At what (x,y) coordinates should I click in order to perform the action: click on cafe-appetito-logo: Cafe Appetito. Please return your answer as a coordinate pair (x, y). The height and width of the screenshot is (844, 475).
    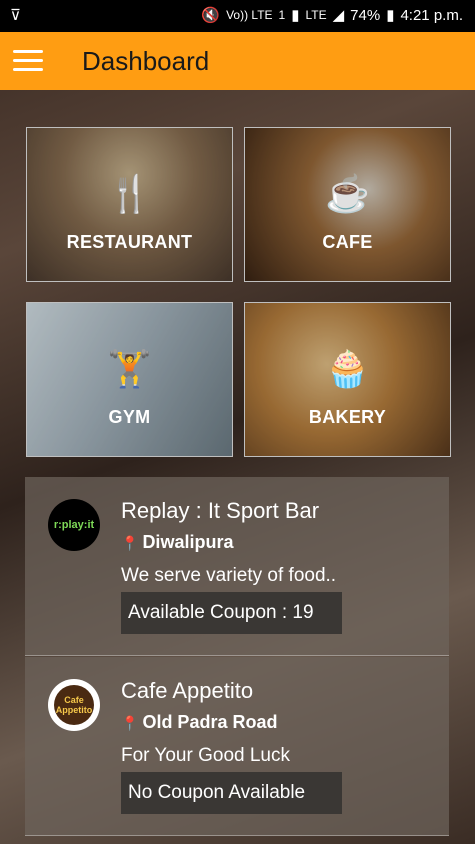
    Looking at the image, I should click on (74, 705).